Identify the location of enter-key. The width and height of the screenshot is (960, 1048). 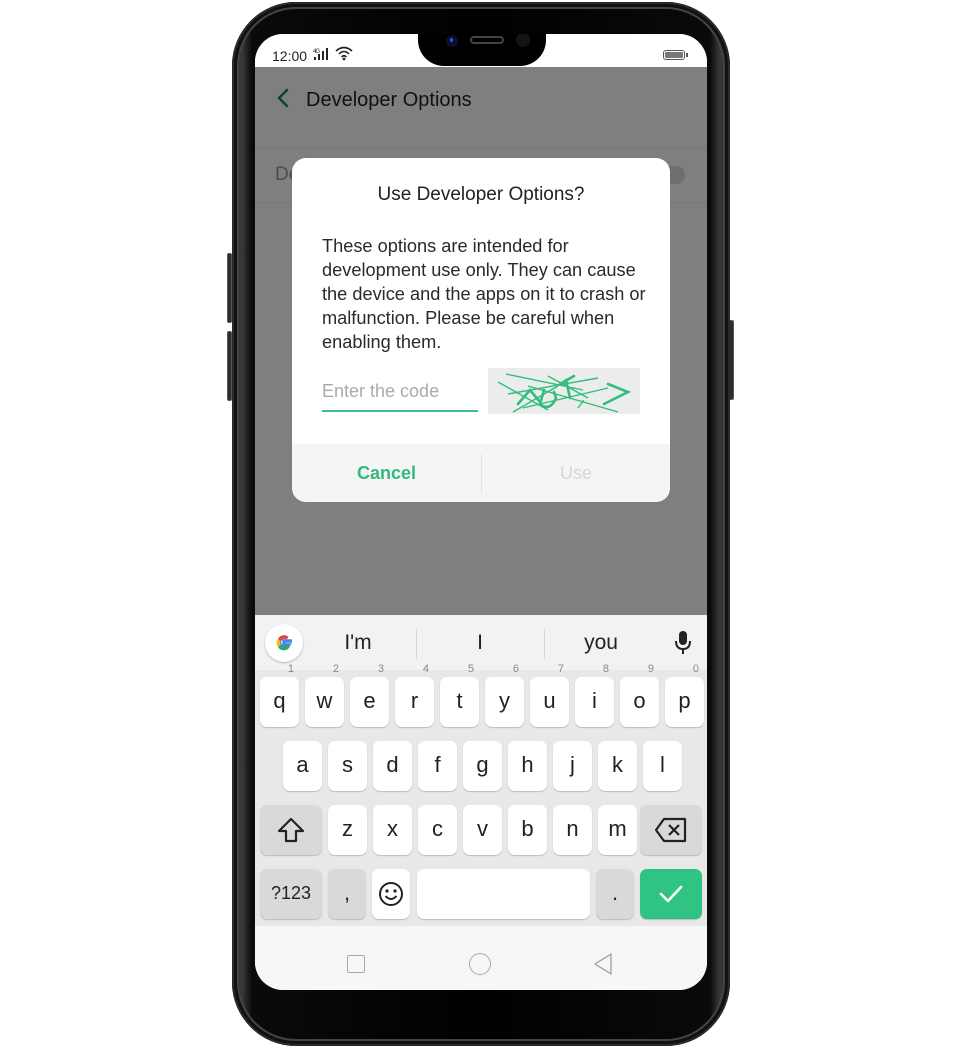
(671, 894).